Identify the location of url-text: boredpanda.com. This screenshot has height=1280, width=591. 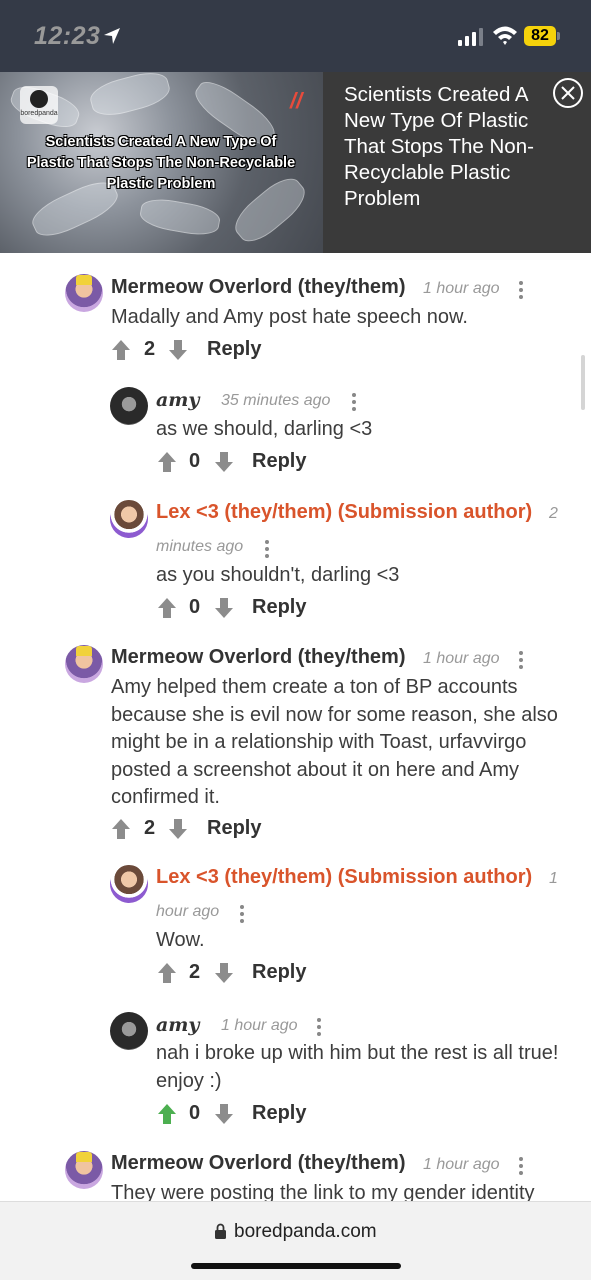
(305, 1232).